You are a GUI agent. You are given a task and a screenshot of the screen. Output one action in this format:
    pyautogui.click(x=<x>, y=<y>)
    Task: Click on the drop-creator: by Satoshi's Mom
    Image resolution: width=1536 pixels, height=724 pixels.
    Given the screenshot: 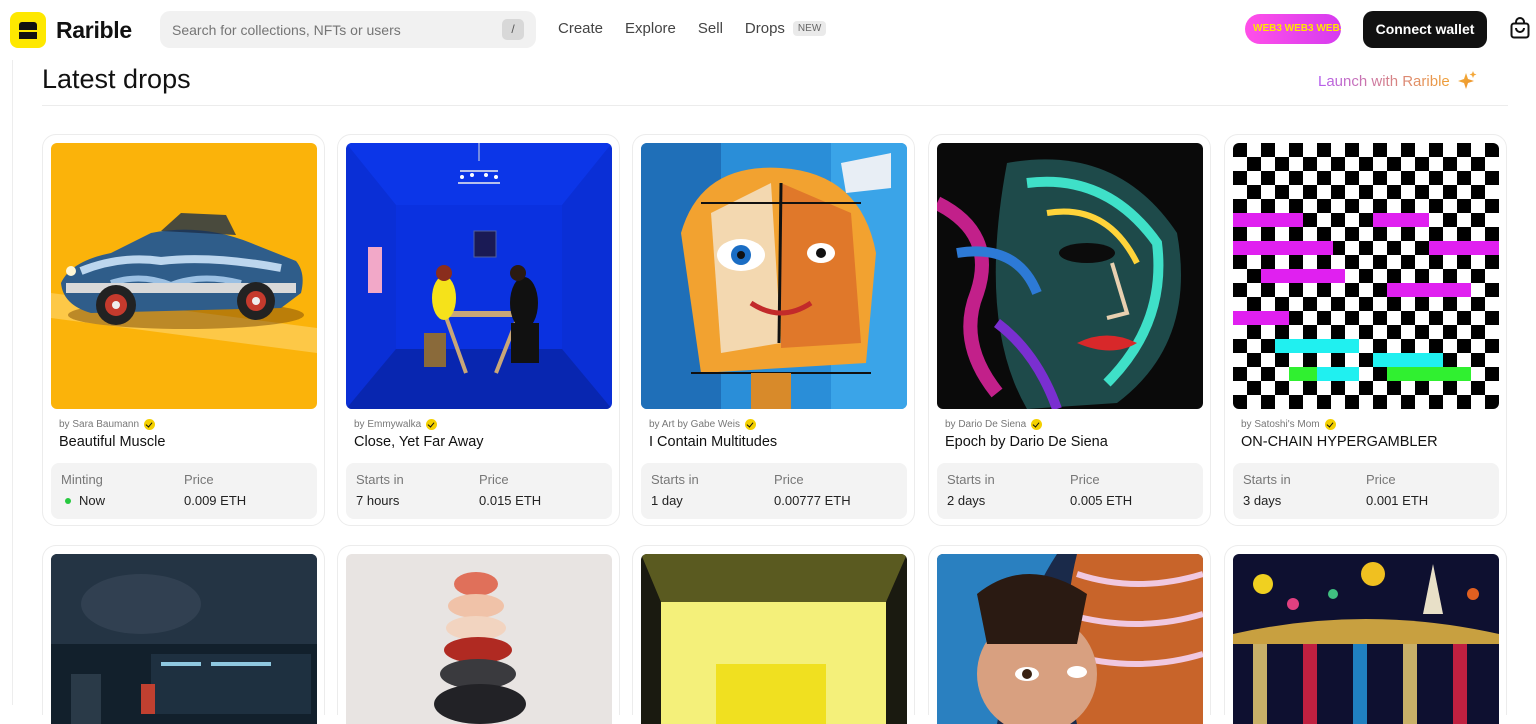 What is the action you would take?
    pyautogui.click(x=1288, y=424)
    